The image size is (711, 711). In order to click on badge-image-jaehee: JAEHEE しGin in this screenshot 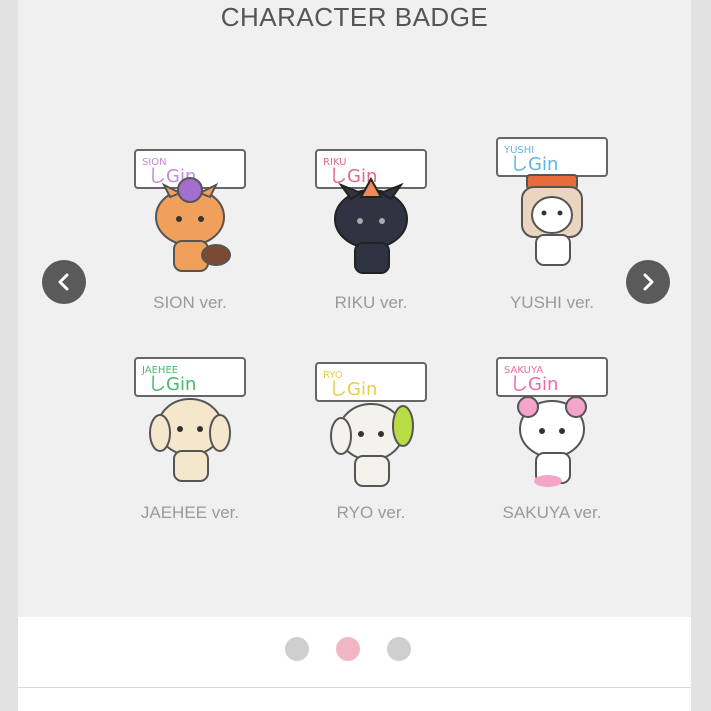, I will do `click(190, 419)`.